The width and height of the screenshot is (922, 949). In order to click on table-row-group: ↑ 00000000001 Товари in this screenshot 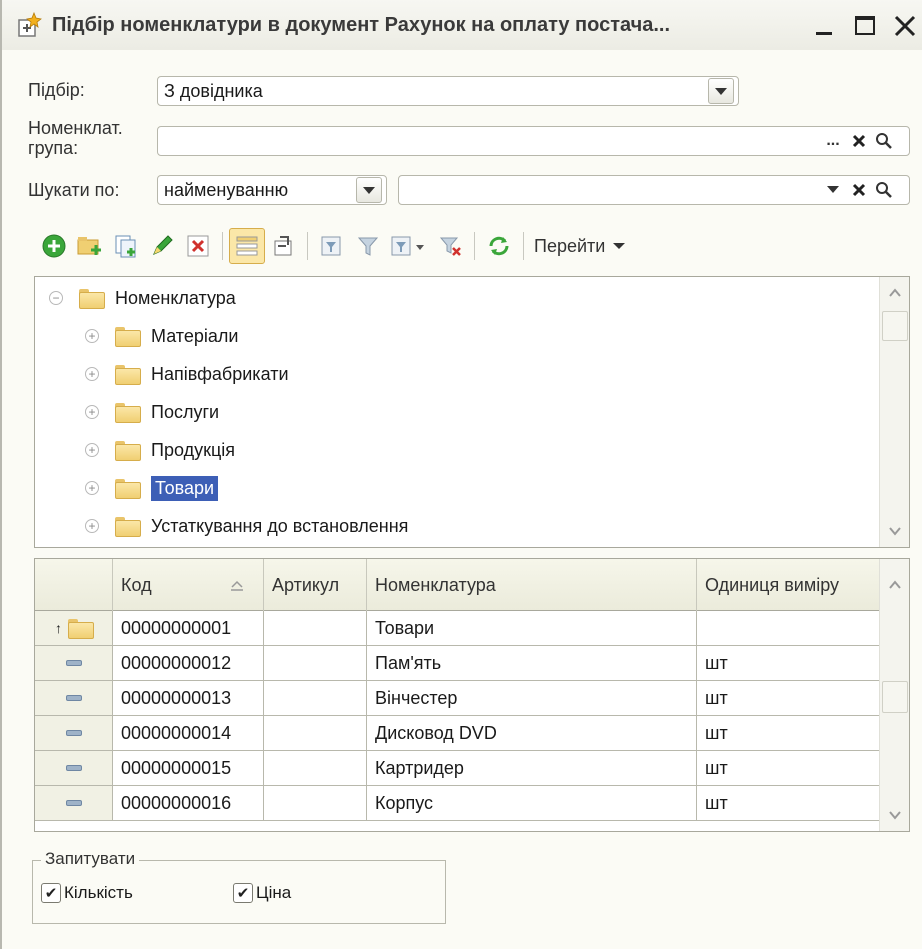, I will do `click(458, 628)`.